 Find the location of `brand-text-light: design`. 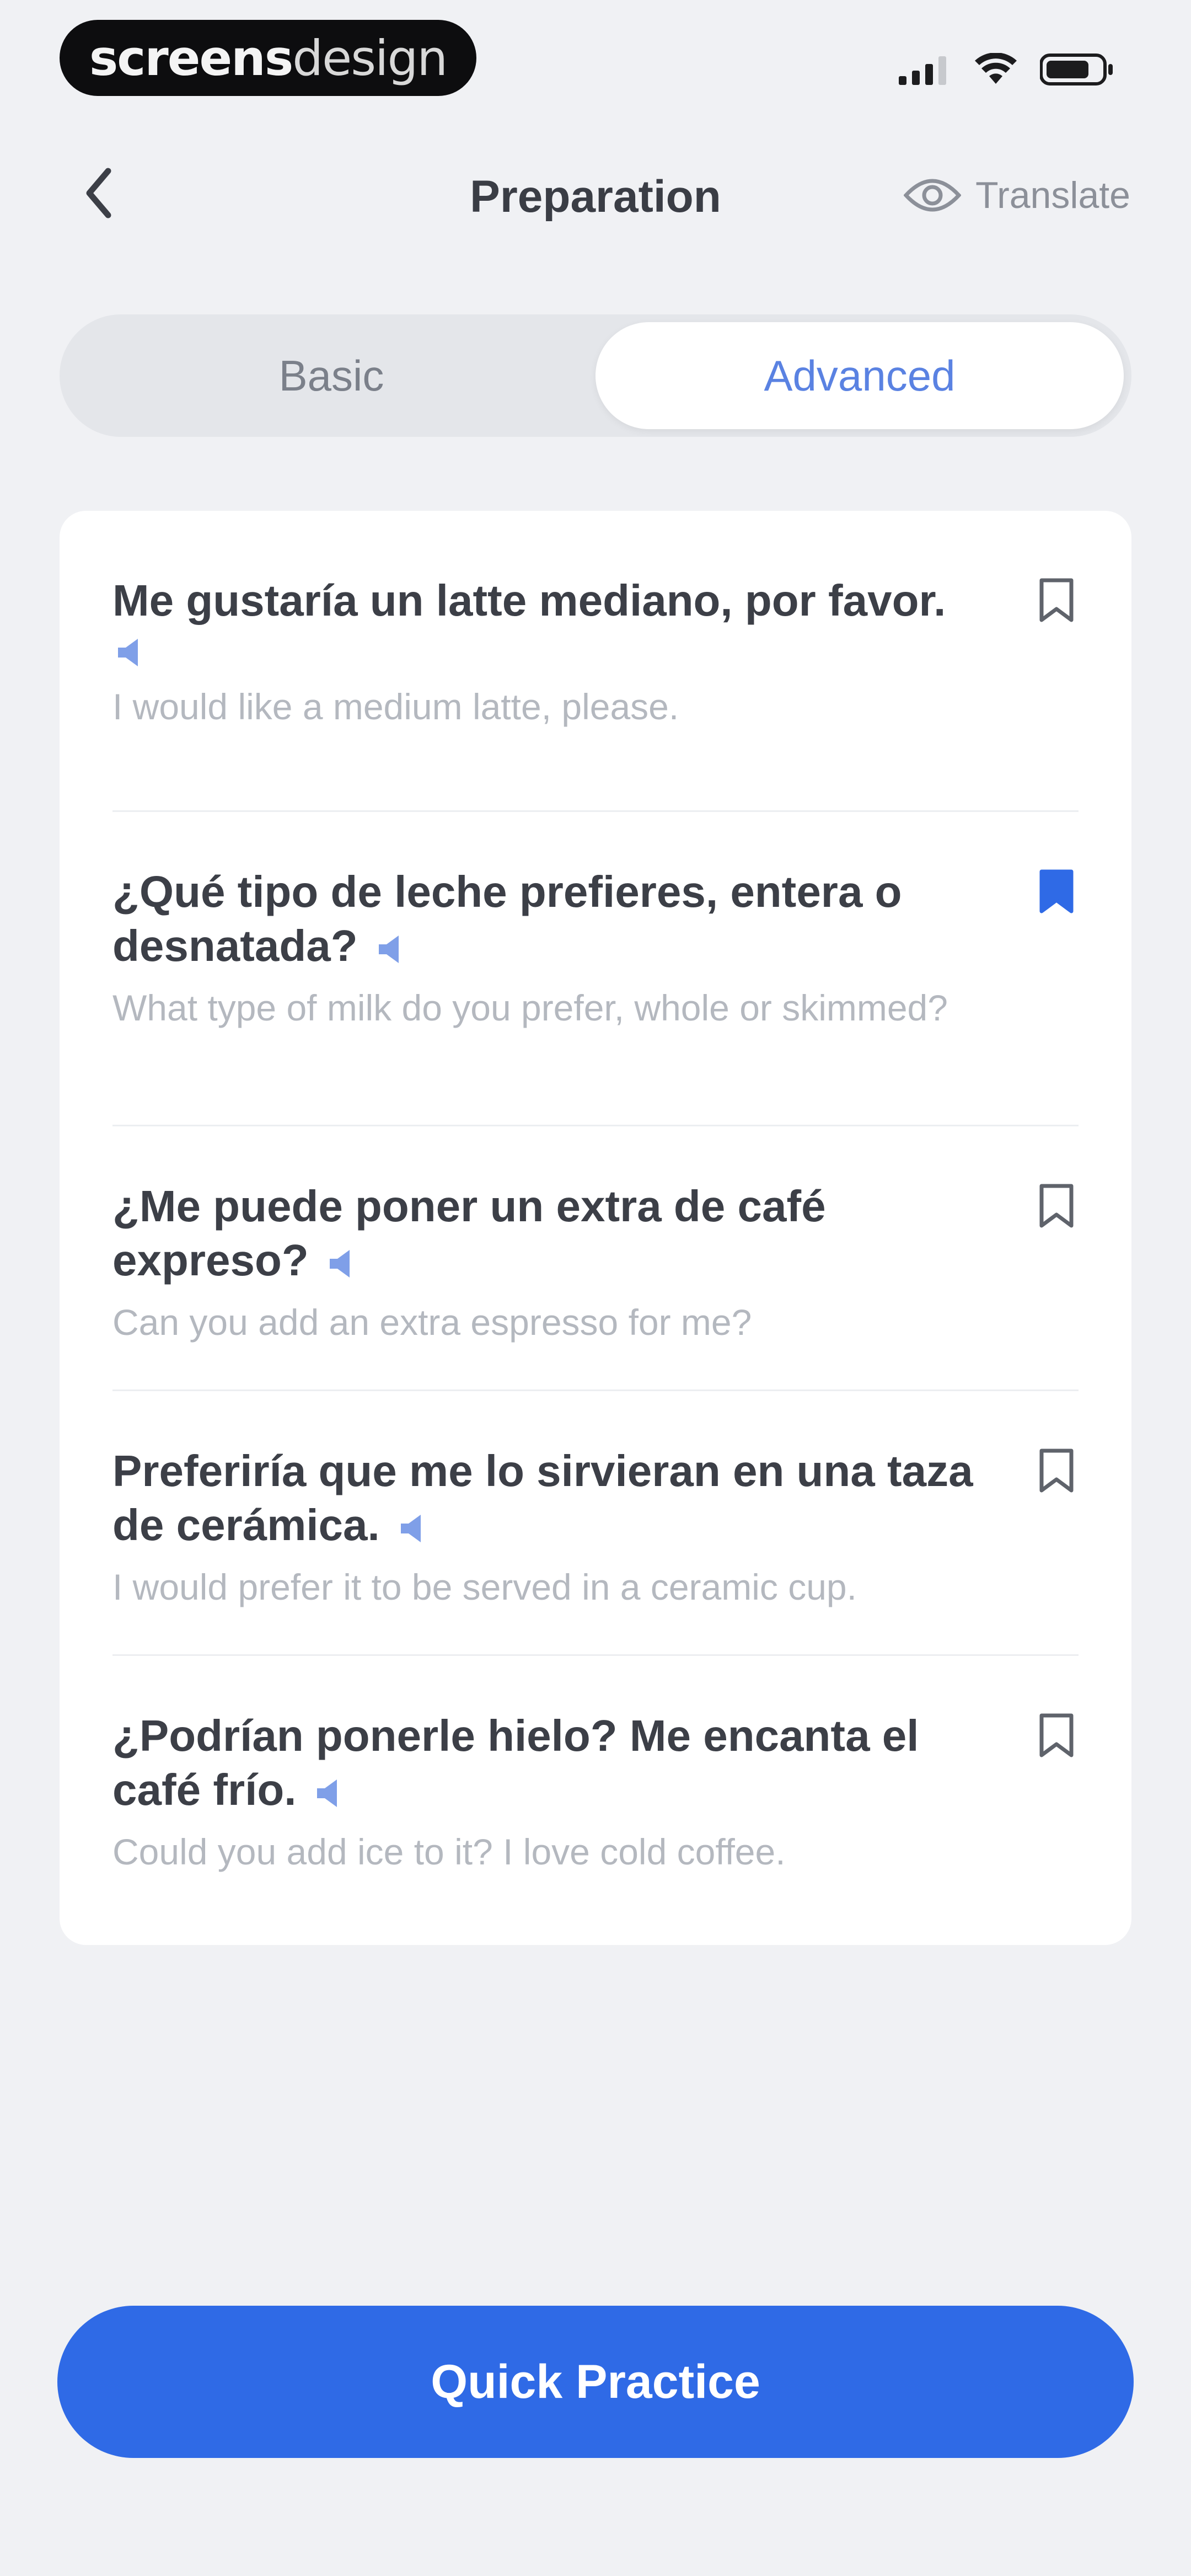

brand-text-light: design is located at coordinates (370, 58).